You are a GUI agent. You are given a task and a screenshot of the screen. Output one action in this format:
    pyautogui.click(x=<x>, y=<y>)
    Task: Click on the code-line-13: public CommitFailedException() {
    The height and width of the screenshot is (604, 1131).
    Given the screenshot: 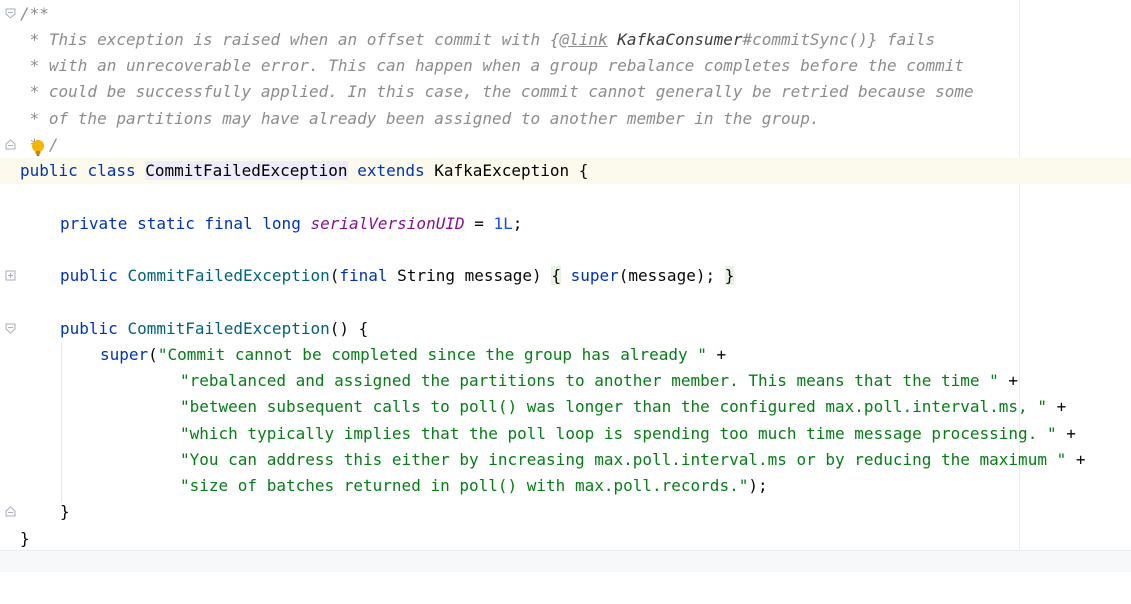 What is the action you would take?
    pyautogui.click(x=565, y=329)
    